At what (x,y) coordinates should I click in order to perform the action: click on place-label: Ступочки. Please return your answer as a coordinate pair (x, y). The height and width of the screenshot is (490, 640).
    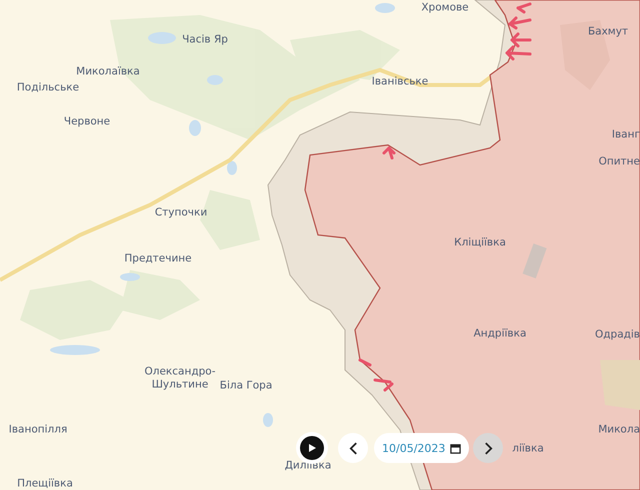
    Looking at the image, I should click on (181, 213).